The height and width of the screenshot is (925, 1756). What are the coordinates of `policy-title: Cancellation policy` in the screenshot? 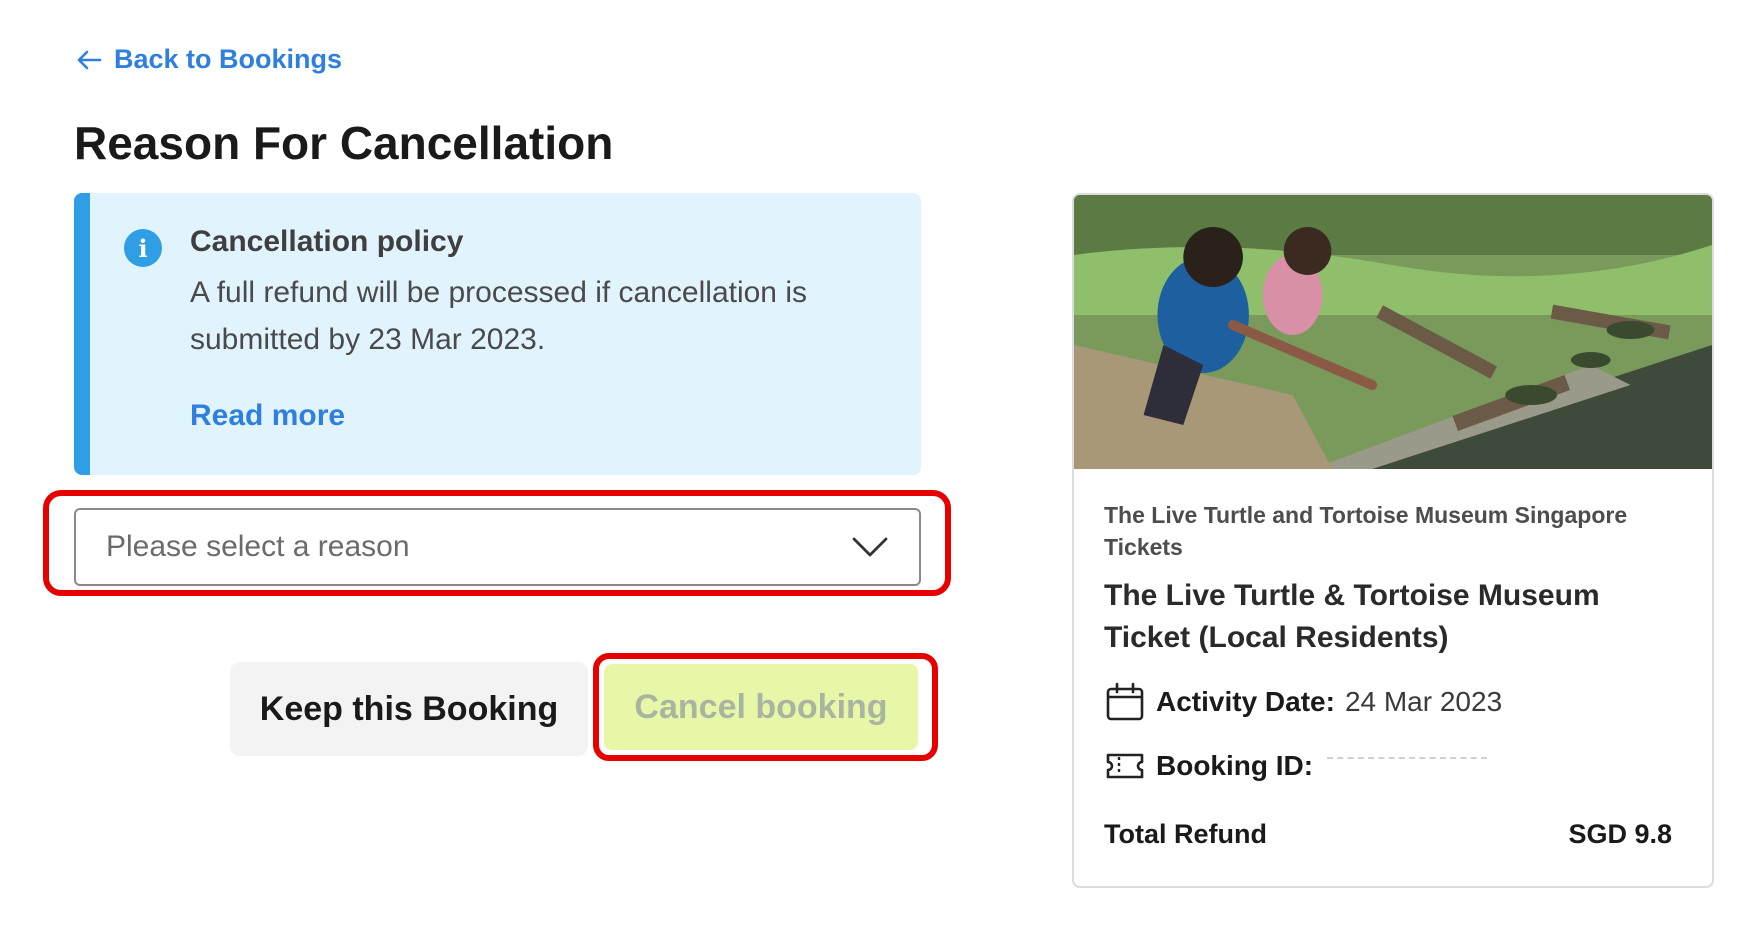 It's located at (327, 241).